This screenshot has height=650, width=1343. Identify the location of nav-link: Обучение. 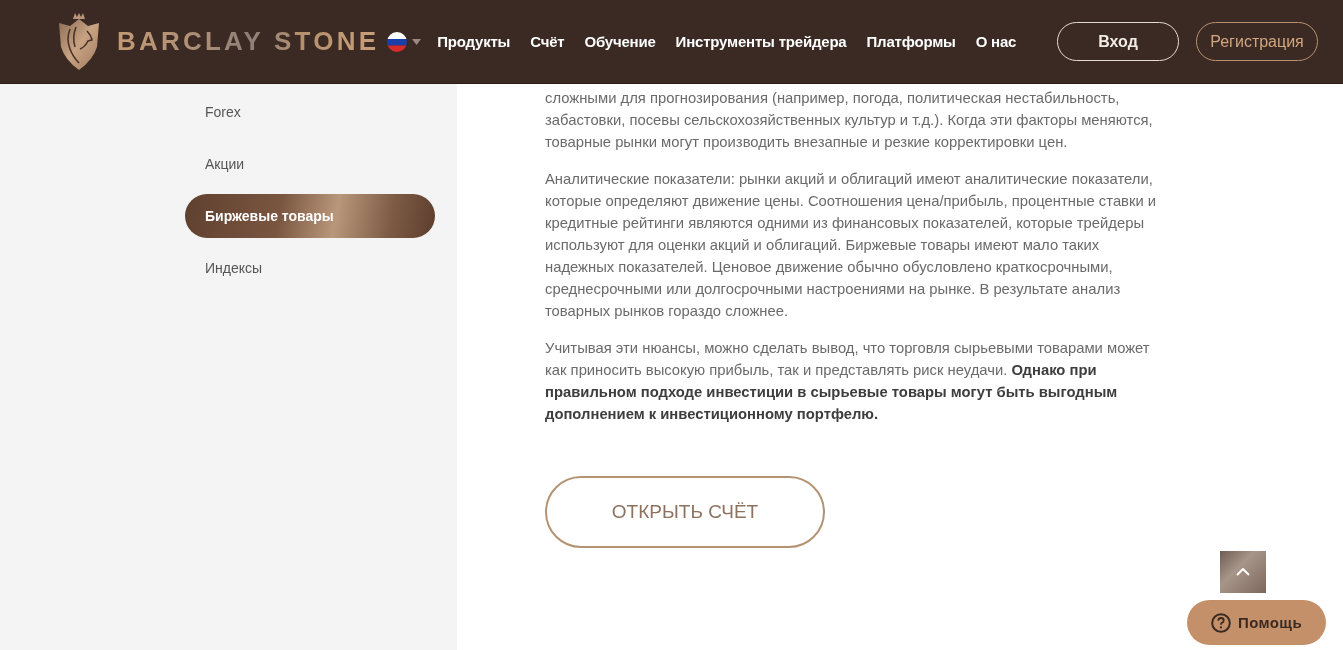
(620, 41).